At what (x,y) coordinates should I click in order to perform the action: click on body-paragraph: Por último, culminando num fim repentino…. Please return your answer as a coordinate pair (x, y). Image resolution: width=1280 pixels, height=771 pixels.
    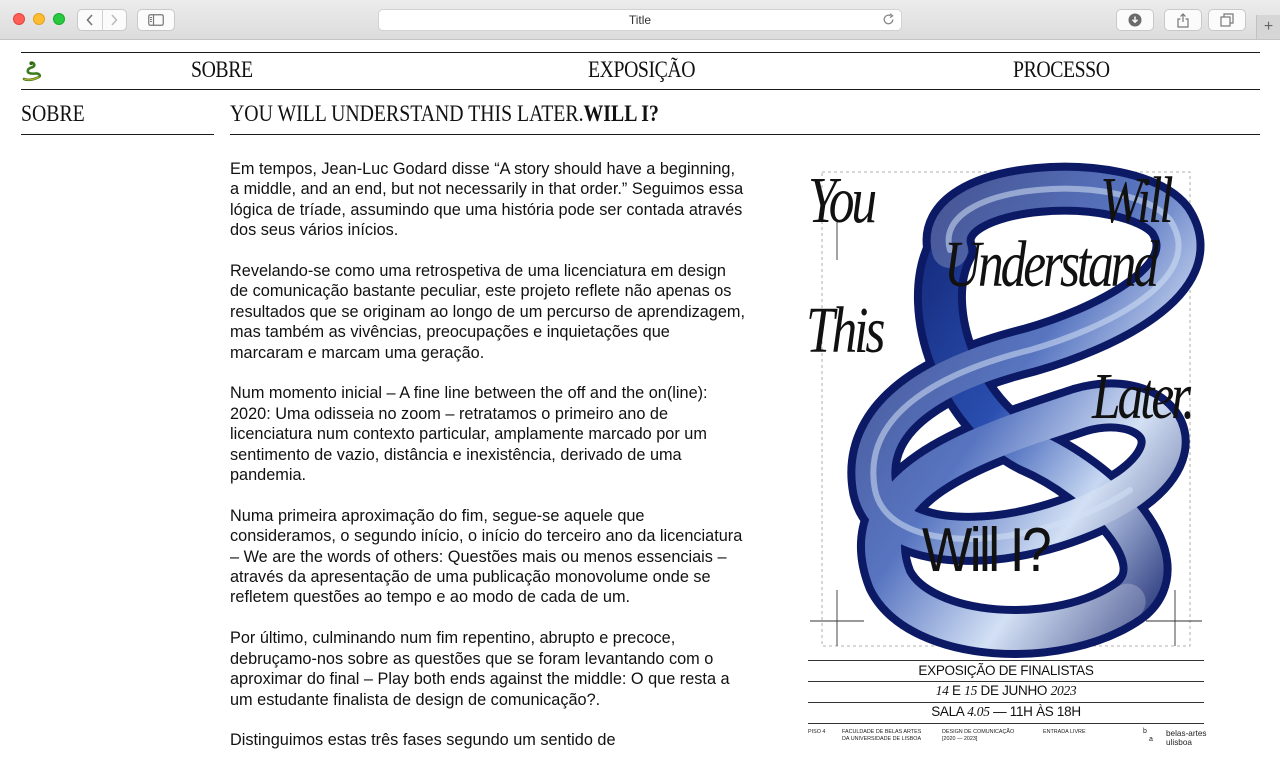
    Looking at the image, I should click on (480, 669).